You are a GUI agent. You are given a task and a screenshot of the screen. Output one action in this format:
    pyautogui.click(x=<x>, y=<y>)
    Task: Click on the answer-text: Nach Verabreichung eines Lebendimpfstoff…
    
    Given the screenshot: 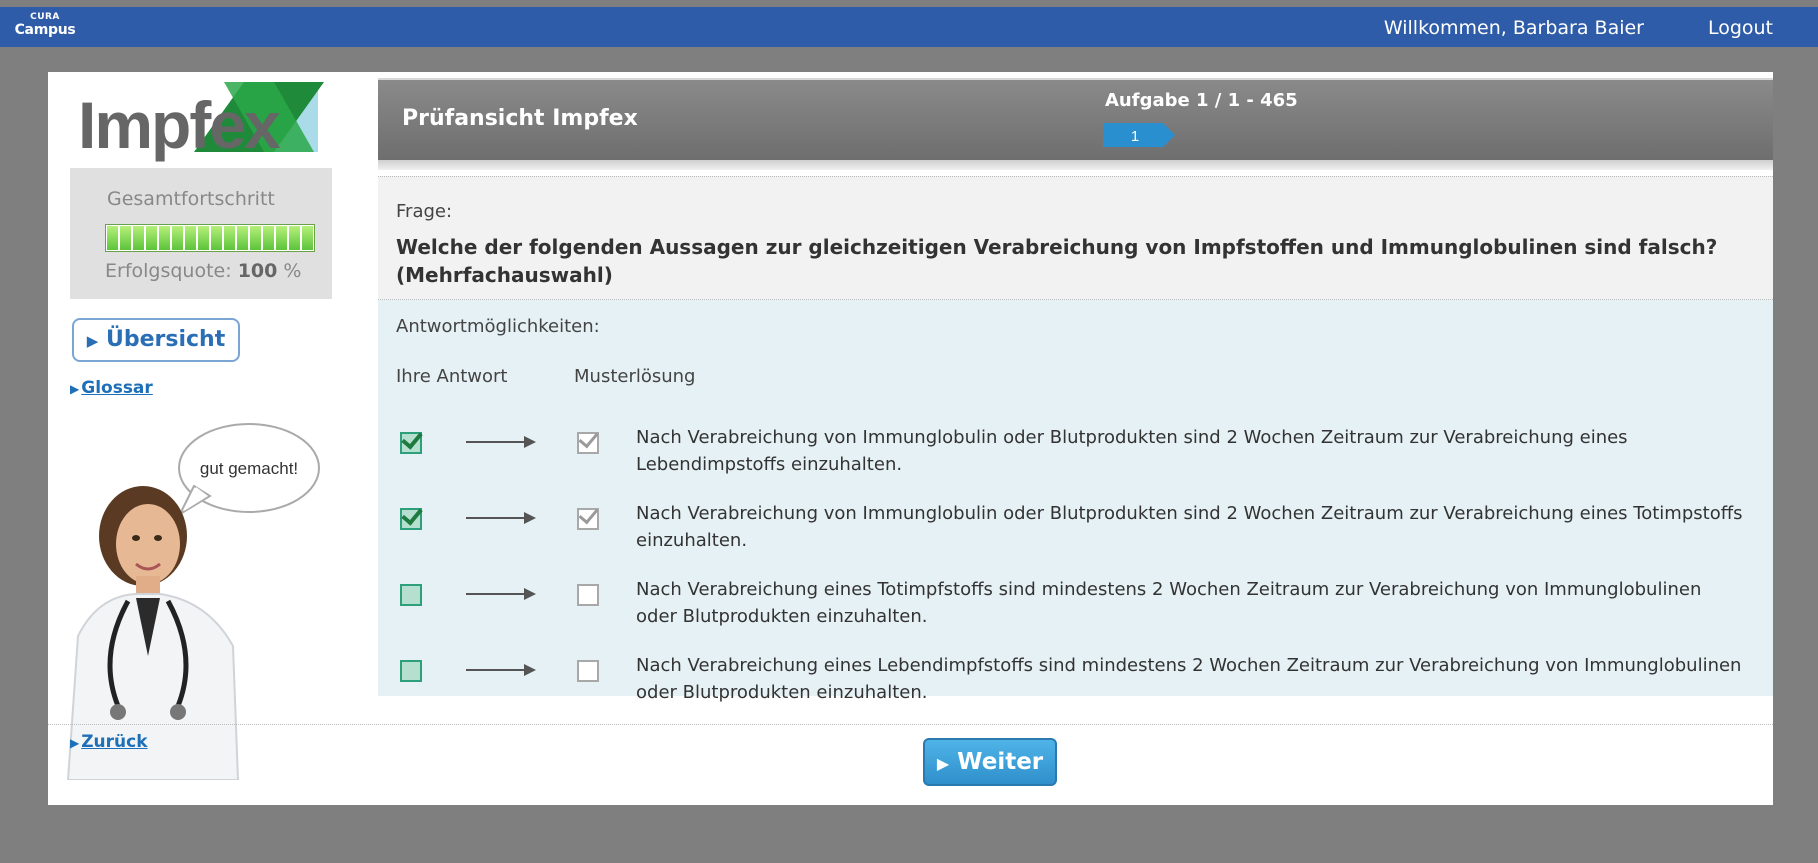 What is the action you would take?
    pyautogui.click(x=1189, y=679)
    